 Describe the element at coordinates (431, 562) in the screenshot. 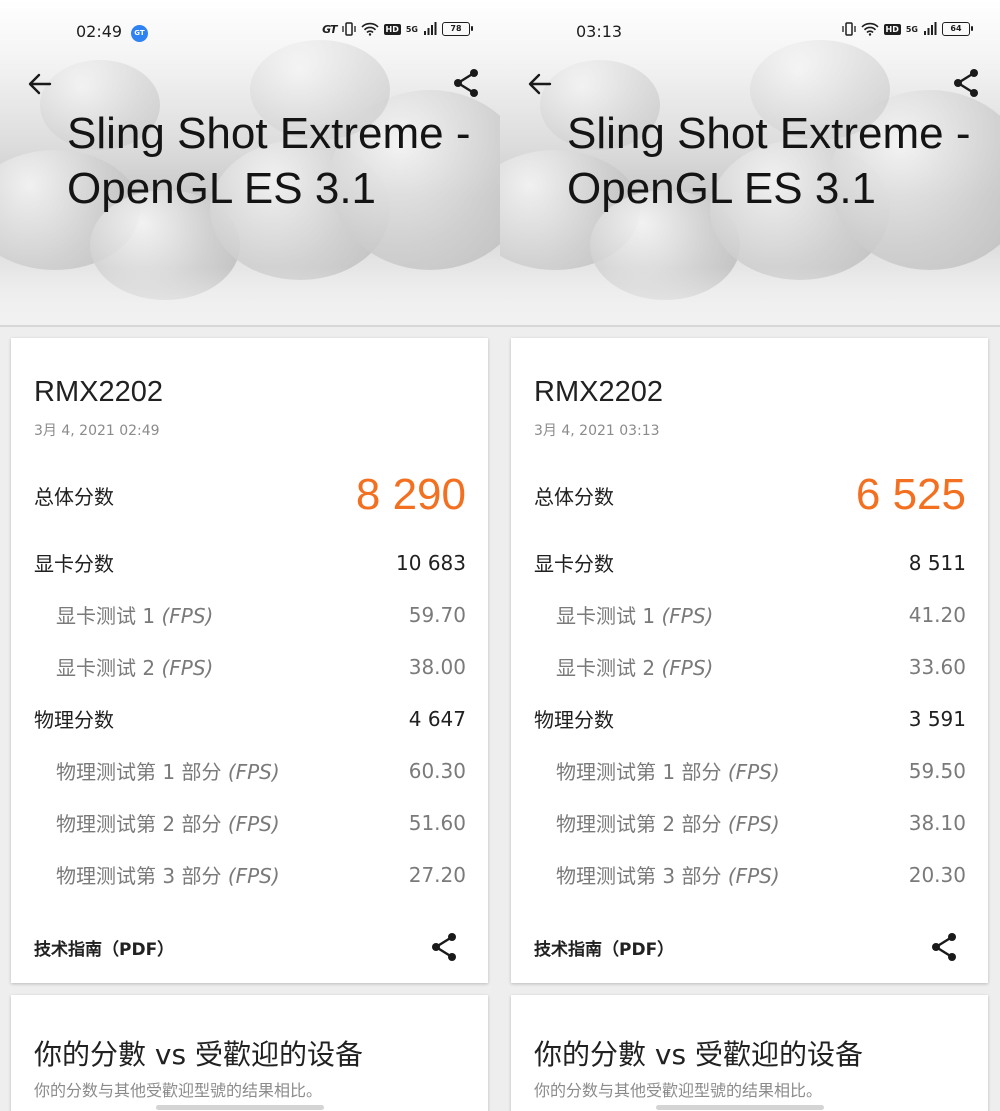

I see `graphics-score-value: 10 683` at that location.